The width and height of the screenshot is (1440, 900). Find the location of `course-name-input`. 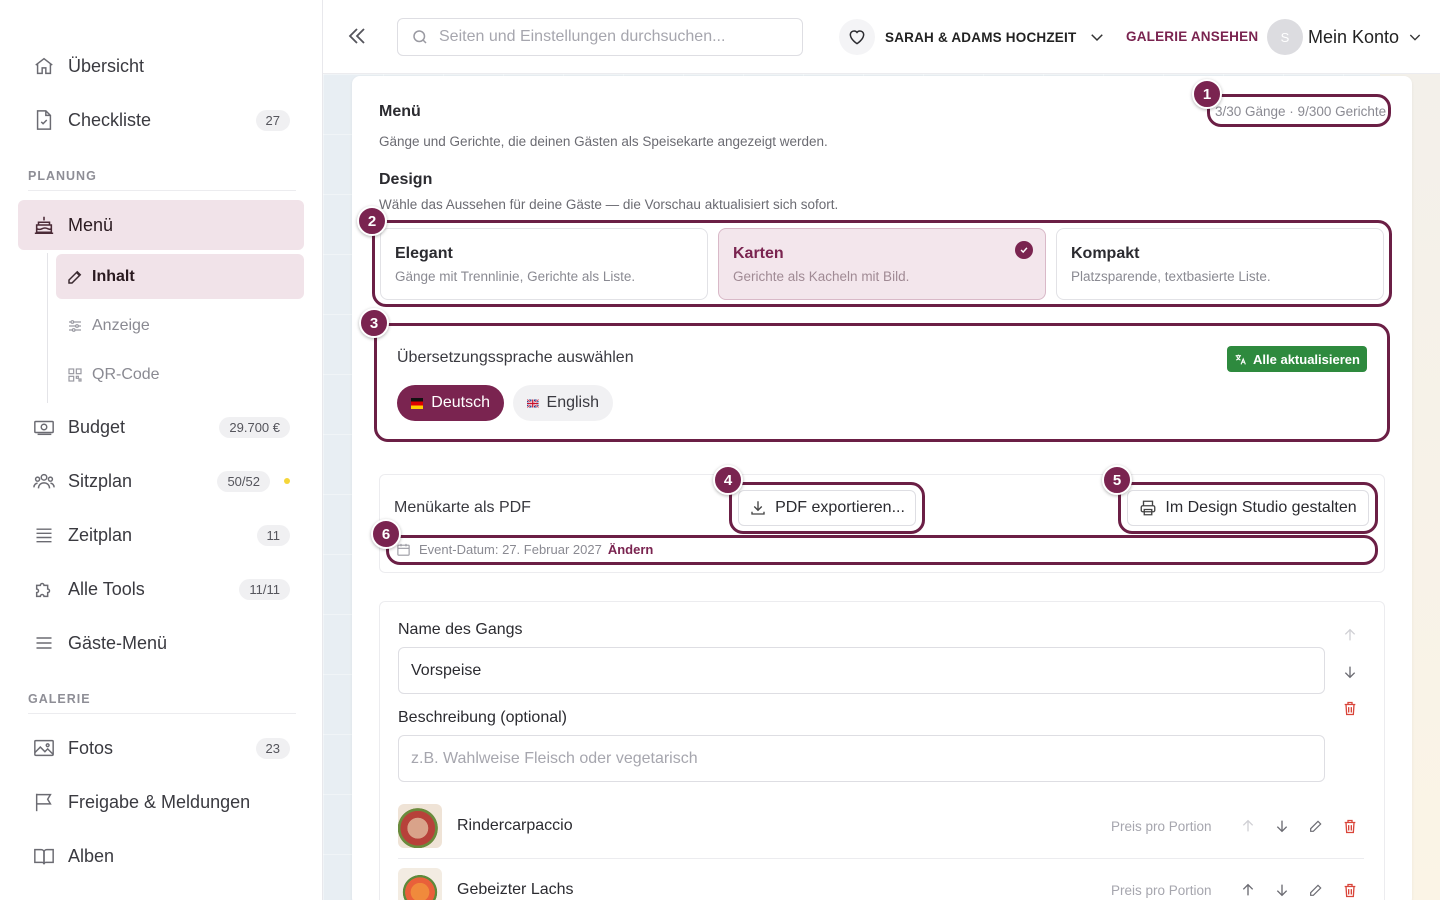

course-name-input is located at coordinates (861, 670).